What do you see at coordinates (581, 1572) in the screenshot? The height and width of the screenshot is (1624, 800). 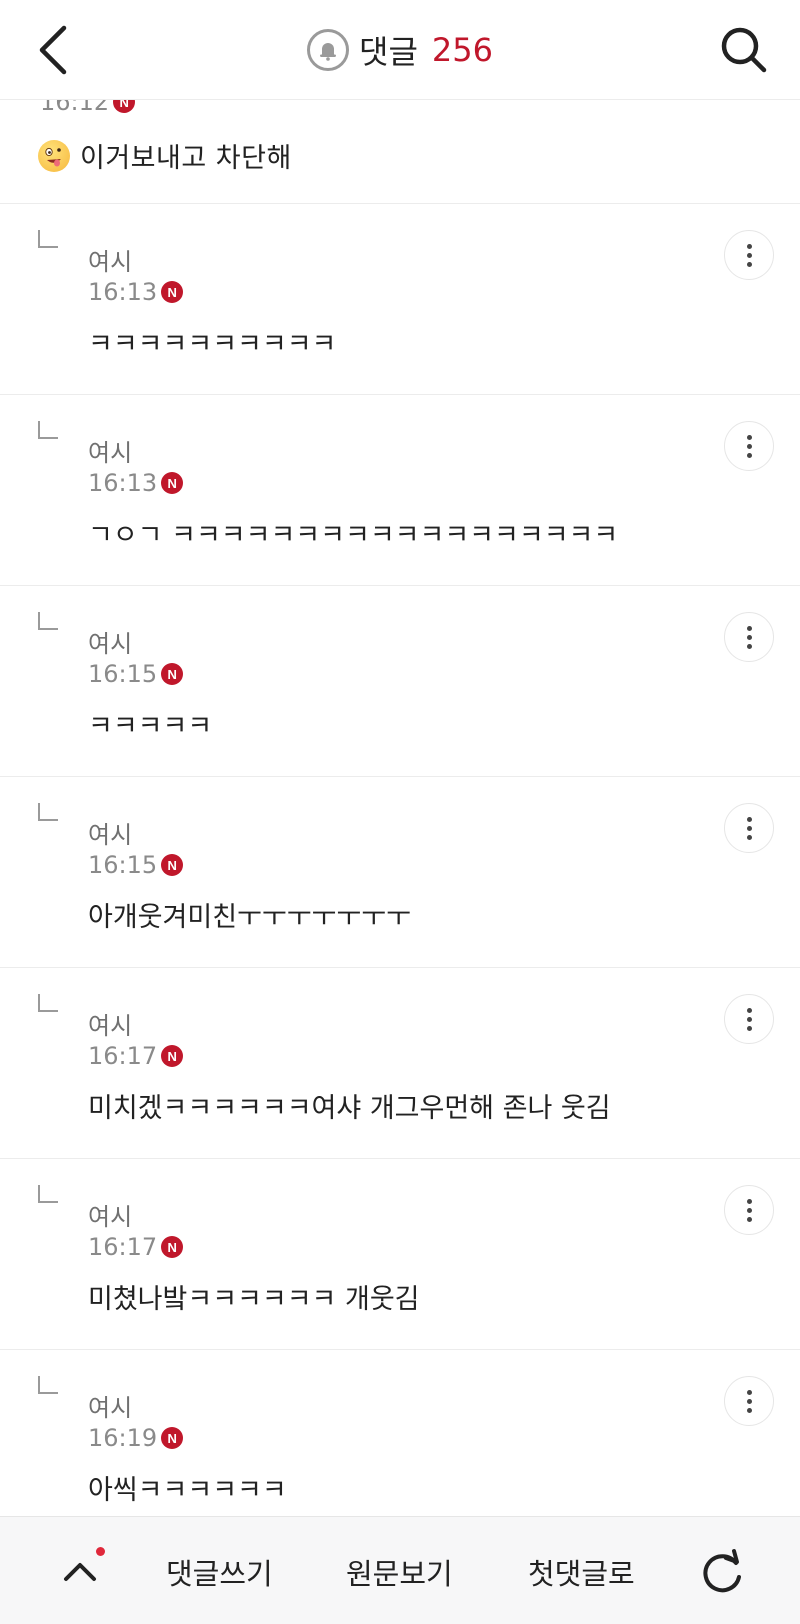 I see `first-comment-button: 첫댓글로` at bounding box center [581, 1572].